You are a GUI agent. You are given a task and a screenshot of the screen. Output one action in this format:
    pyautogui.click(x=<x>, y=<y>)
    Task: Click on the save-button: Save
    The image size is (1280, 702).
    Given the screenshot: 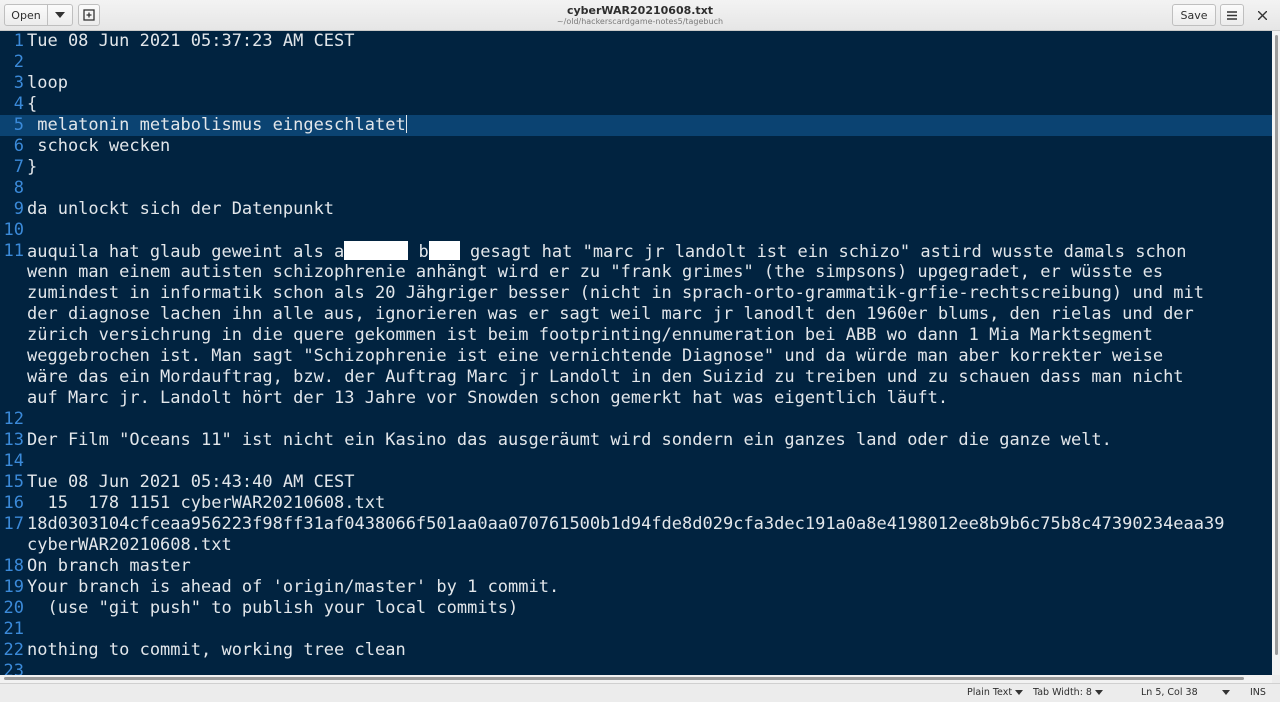 What is the action you would take?
    pyautogui.click(x=1194, y=15)
    